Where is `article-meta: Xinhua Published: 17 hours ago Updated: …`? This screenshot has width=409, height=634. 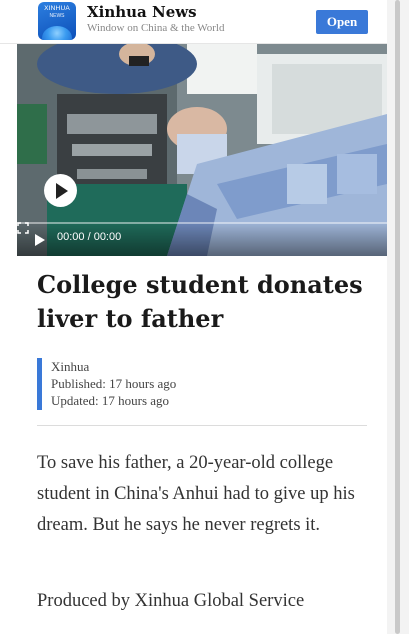 article-meta: Xinhua Published: 17 hours ago Updated: … is located at coordinates (197, 384).